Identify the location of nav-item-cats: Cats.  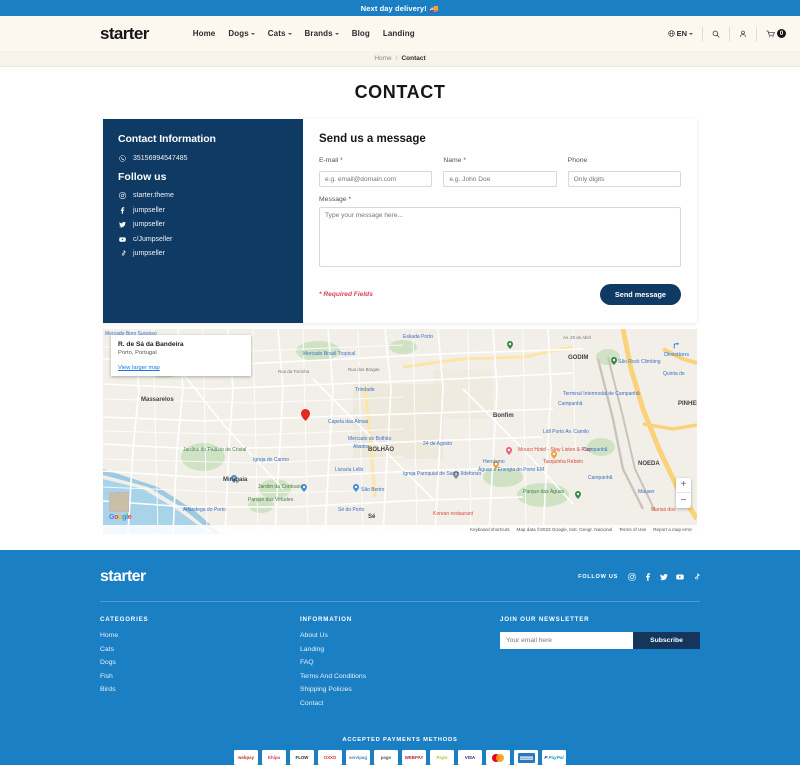
(280, 33).